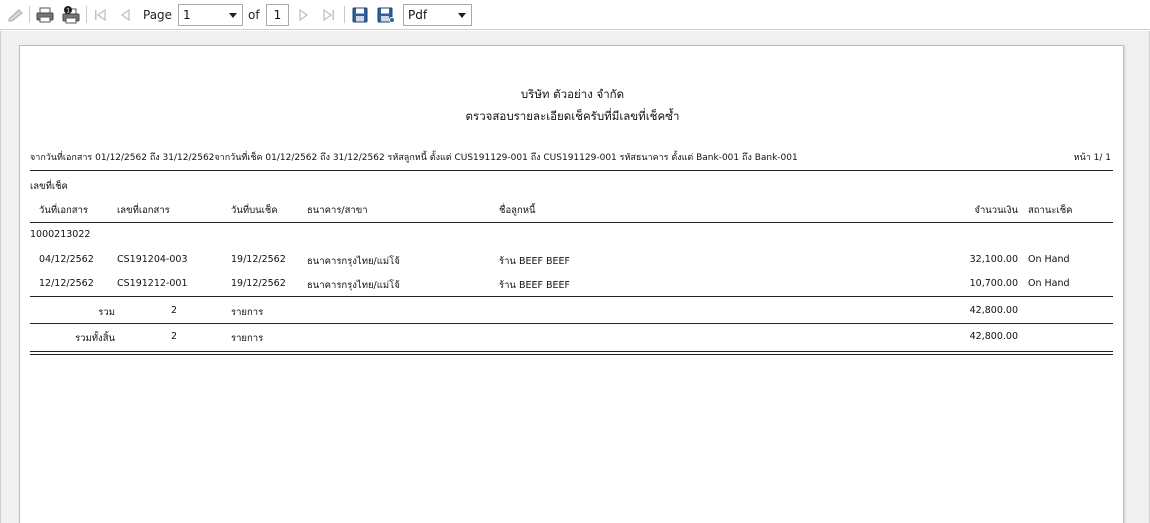 The height and width of the screenshot is (523, 1150). I want to click on grandtotal-unit: รายการ, so click(247, 338).